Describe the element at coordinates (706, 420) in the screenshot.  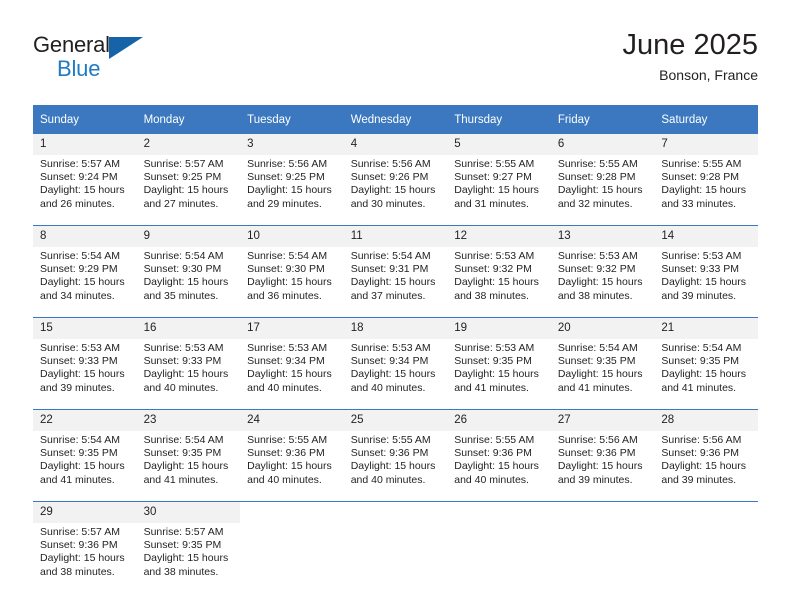
I see `day-number: 28` at that location.